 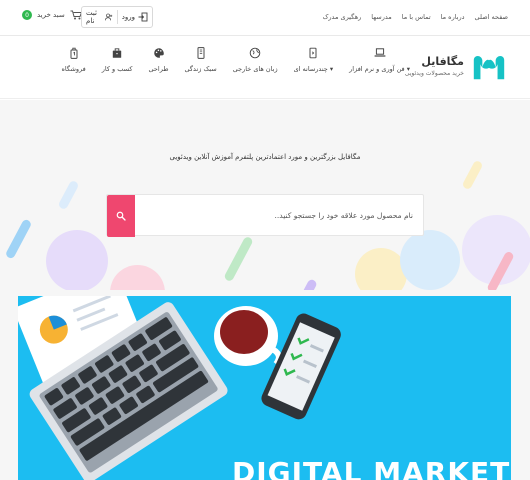 What do you see at coordinates (313, 60) in the screenshot?
I see `nav-multimedia: ▾ چندرسانه ای` at bounding box center [313, 60].